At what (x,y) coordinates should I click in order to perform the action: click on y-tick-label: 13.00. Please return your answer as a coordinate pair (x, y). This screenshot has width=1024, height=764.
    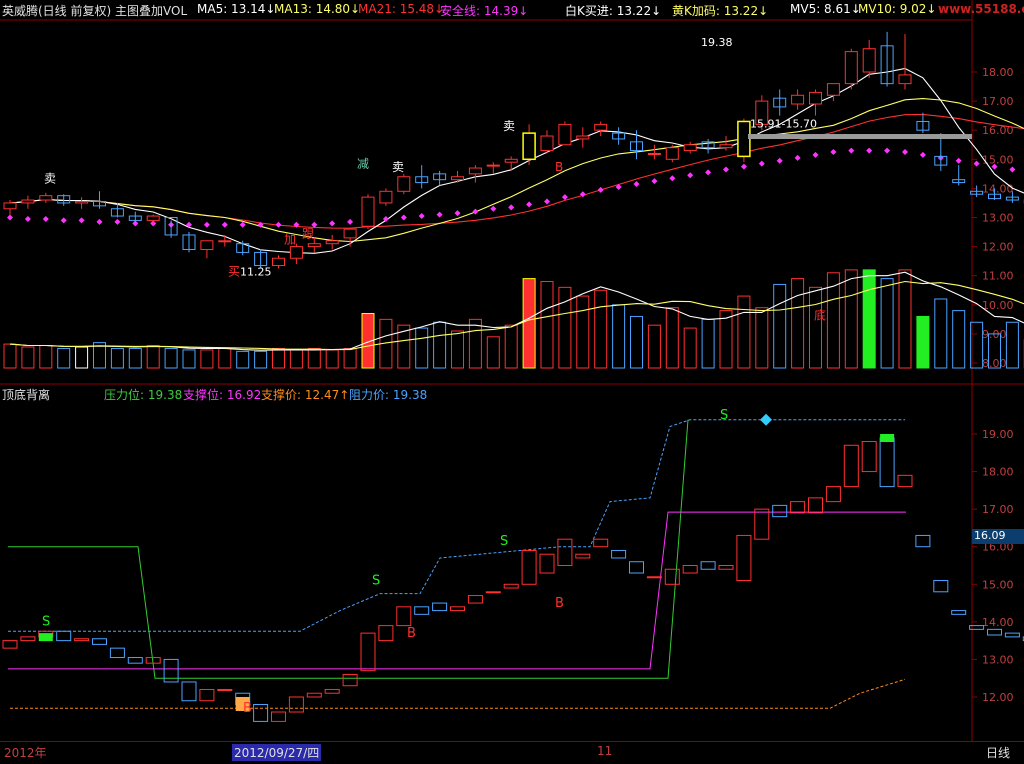
    Looking at the image, I should click on (998, 659).